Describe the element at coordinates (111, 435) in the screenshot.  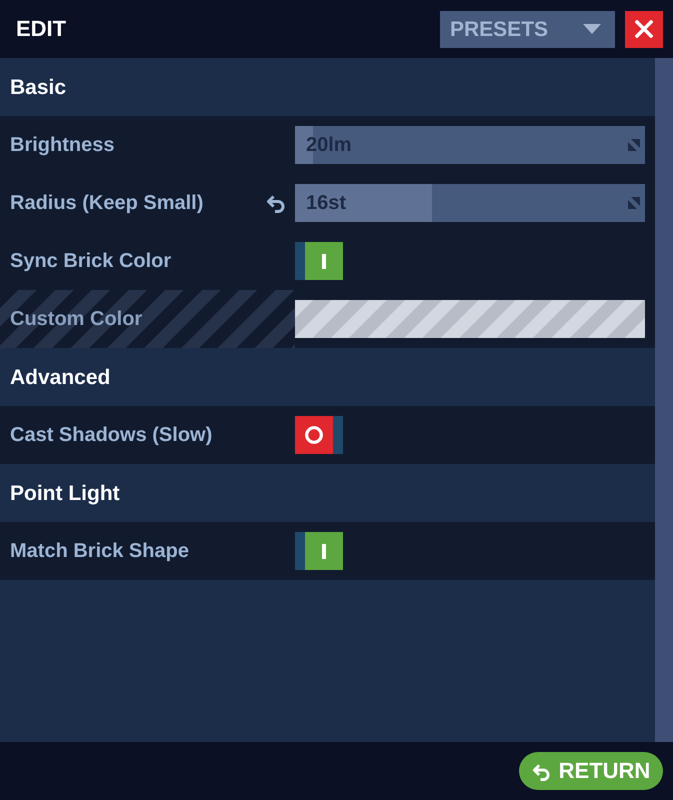
I see `property-label: Cast Shadows (Slow)` at that location.